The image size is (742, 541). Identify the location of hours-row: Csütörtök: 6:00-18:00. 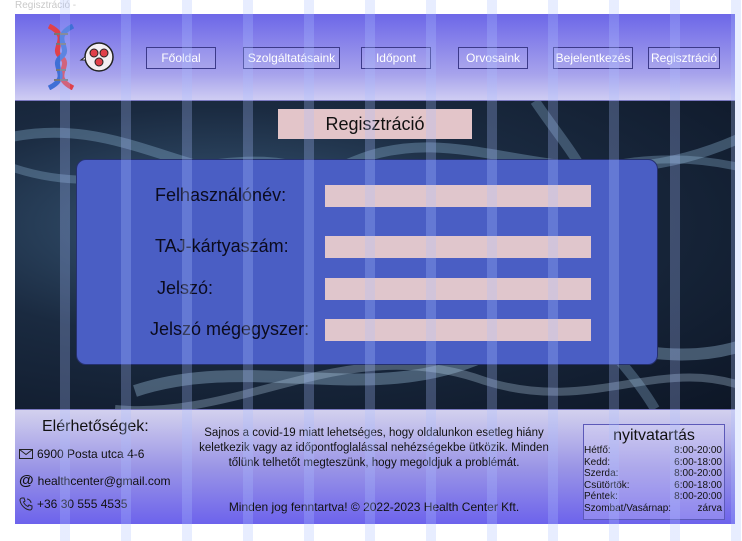
(653, 485).